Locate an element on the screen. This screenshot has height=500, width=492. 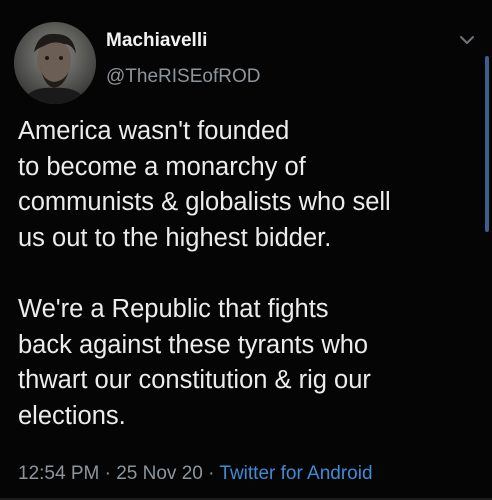
tweet-date: 25 Nov 20 is located at coordinates (159, 473).